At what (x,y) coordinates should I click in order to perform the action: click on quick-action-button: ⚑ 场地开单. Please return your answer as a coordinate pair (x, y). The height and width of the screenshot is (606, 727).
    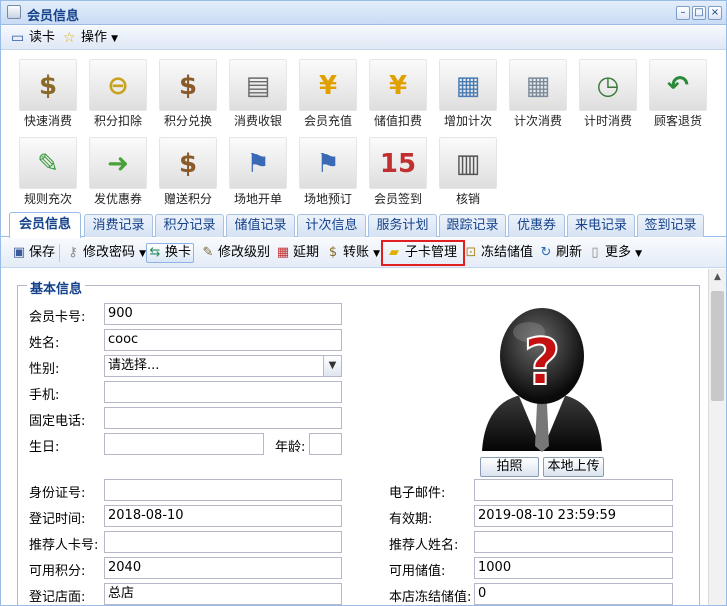
    Looking at the image, I should click on (258, 170).